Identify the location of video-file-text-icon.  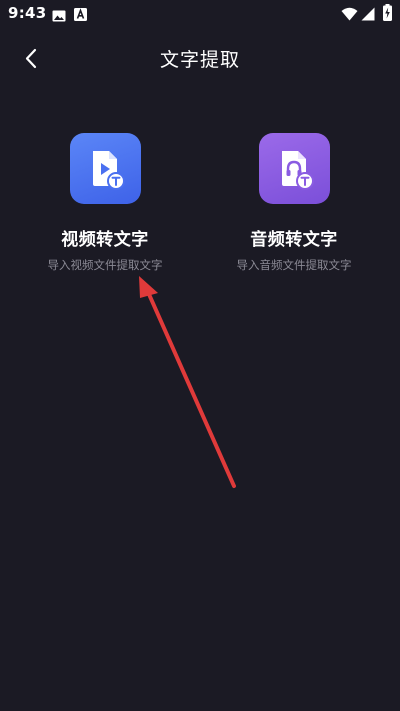
(105, 168).